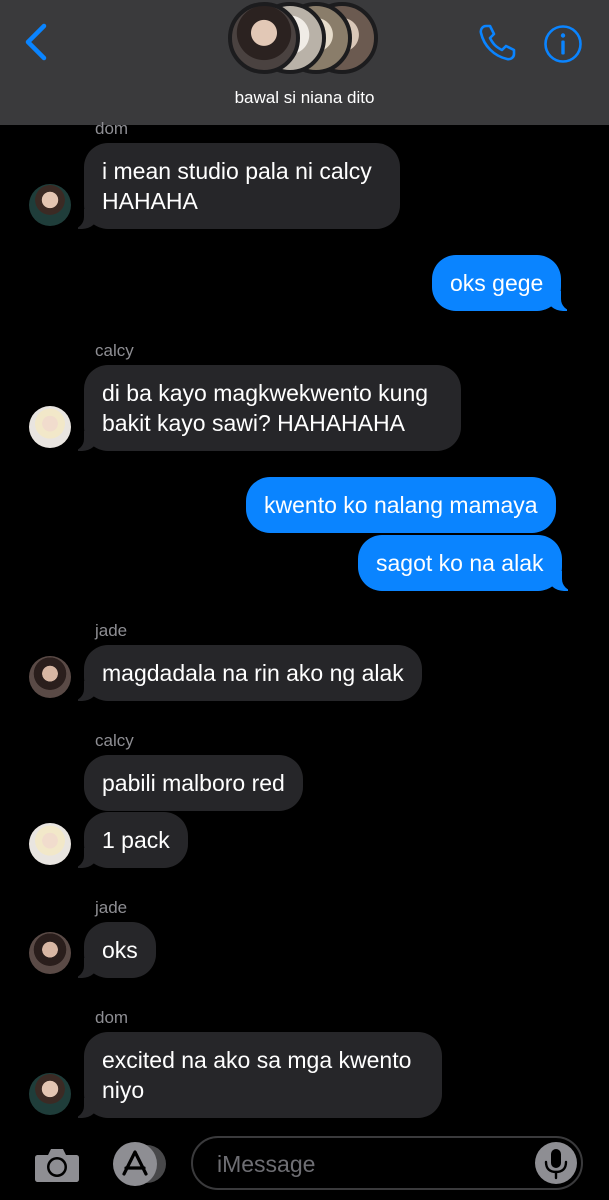 This screenshot has height=1200, width=609. I want to click on incoming-message: oks, so click(114, 950).